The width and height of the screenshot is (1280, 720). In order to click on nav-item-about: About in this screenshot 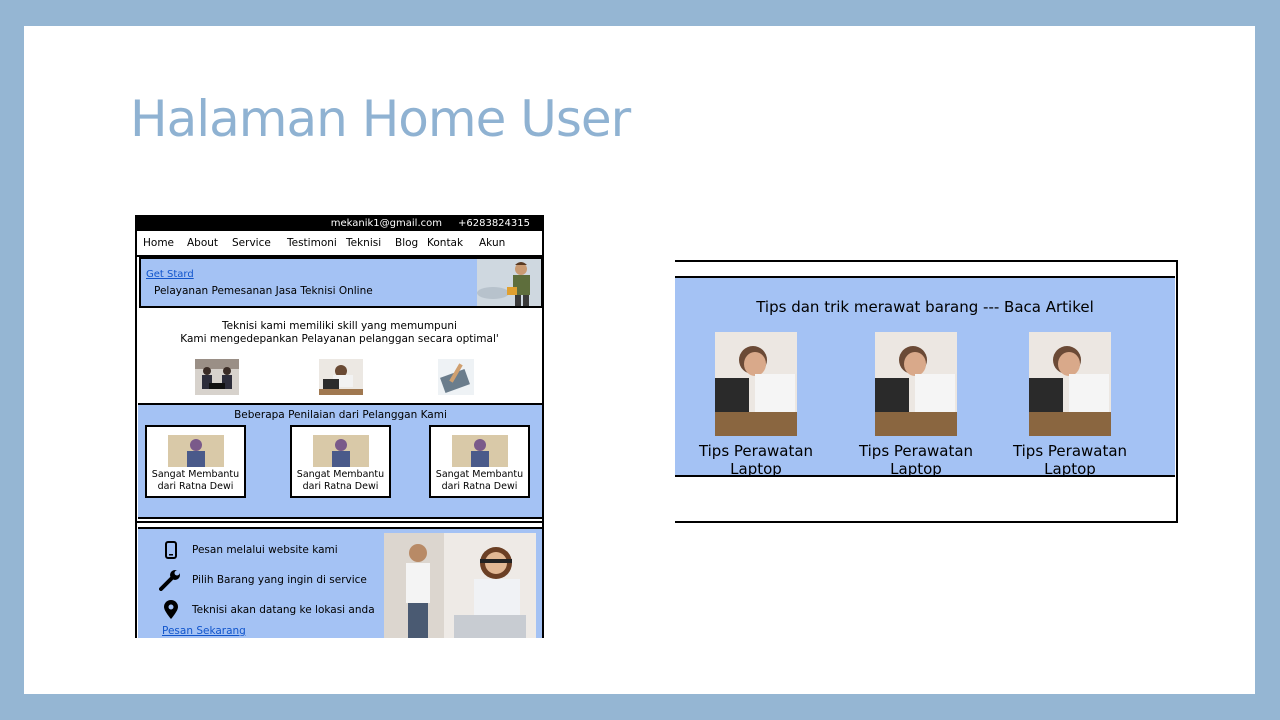, I will do `click(209, 243)`.